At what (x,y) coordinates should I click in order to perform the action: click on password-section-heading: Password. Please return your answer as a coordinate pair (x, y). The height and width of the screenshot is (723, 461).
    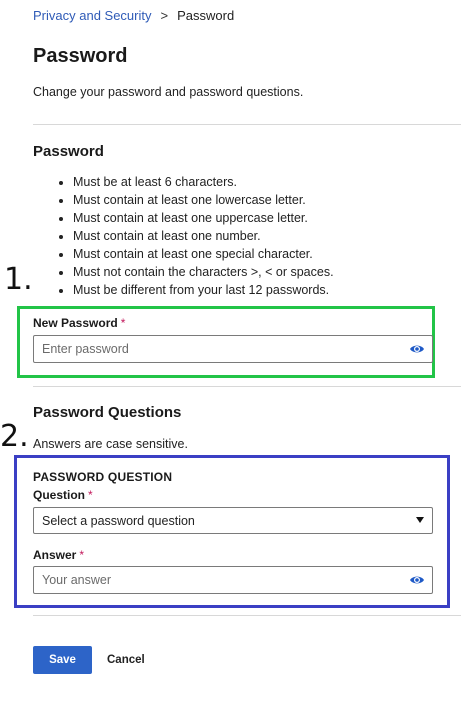
    Looking at the image, I should click on (68, 151).